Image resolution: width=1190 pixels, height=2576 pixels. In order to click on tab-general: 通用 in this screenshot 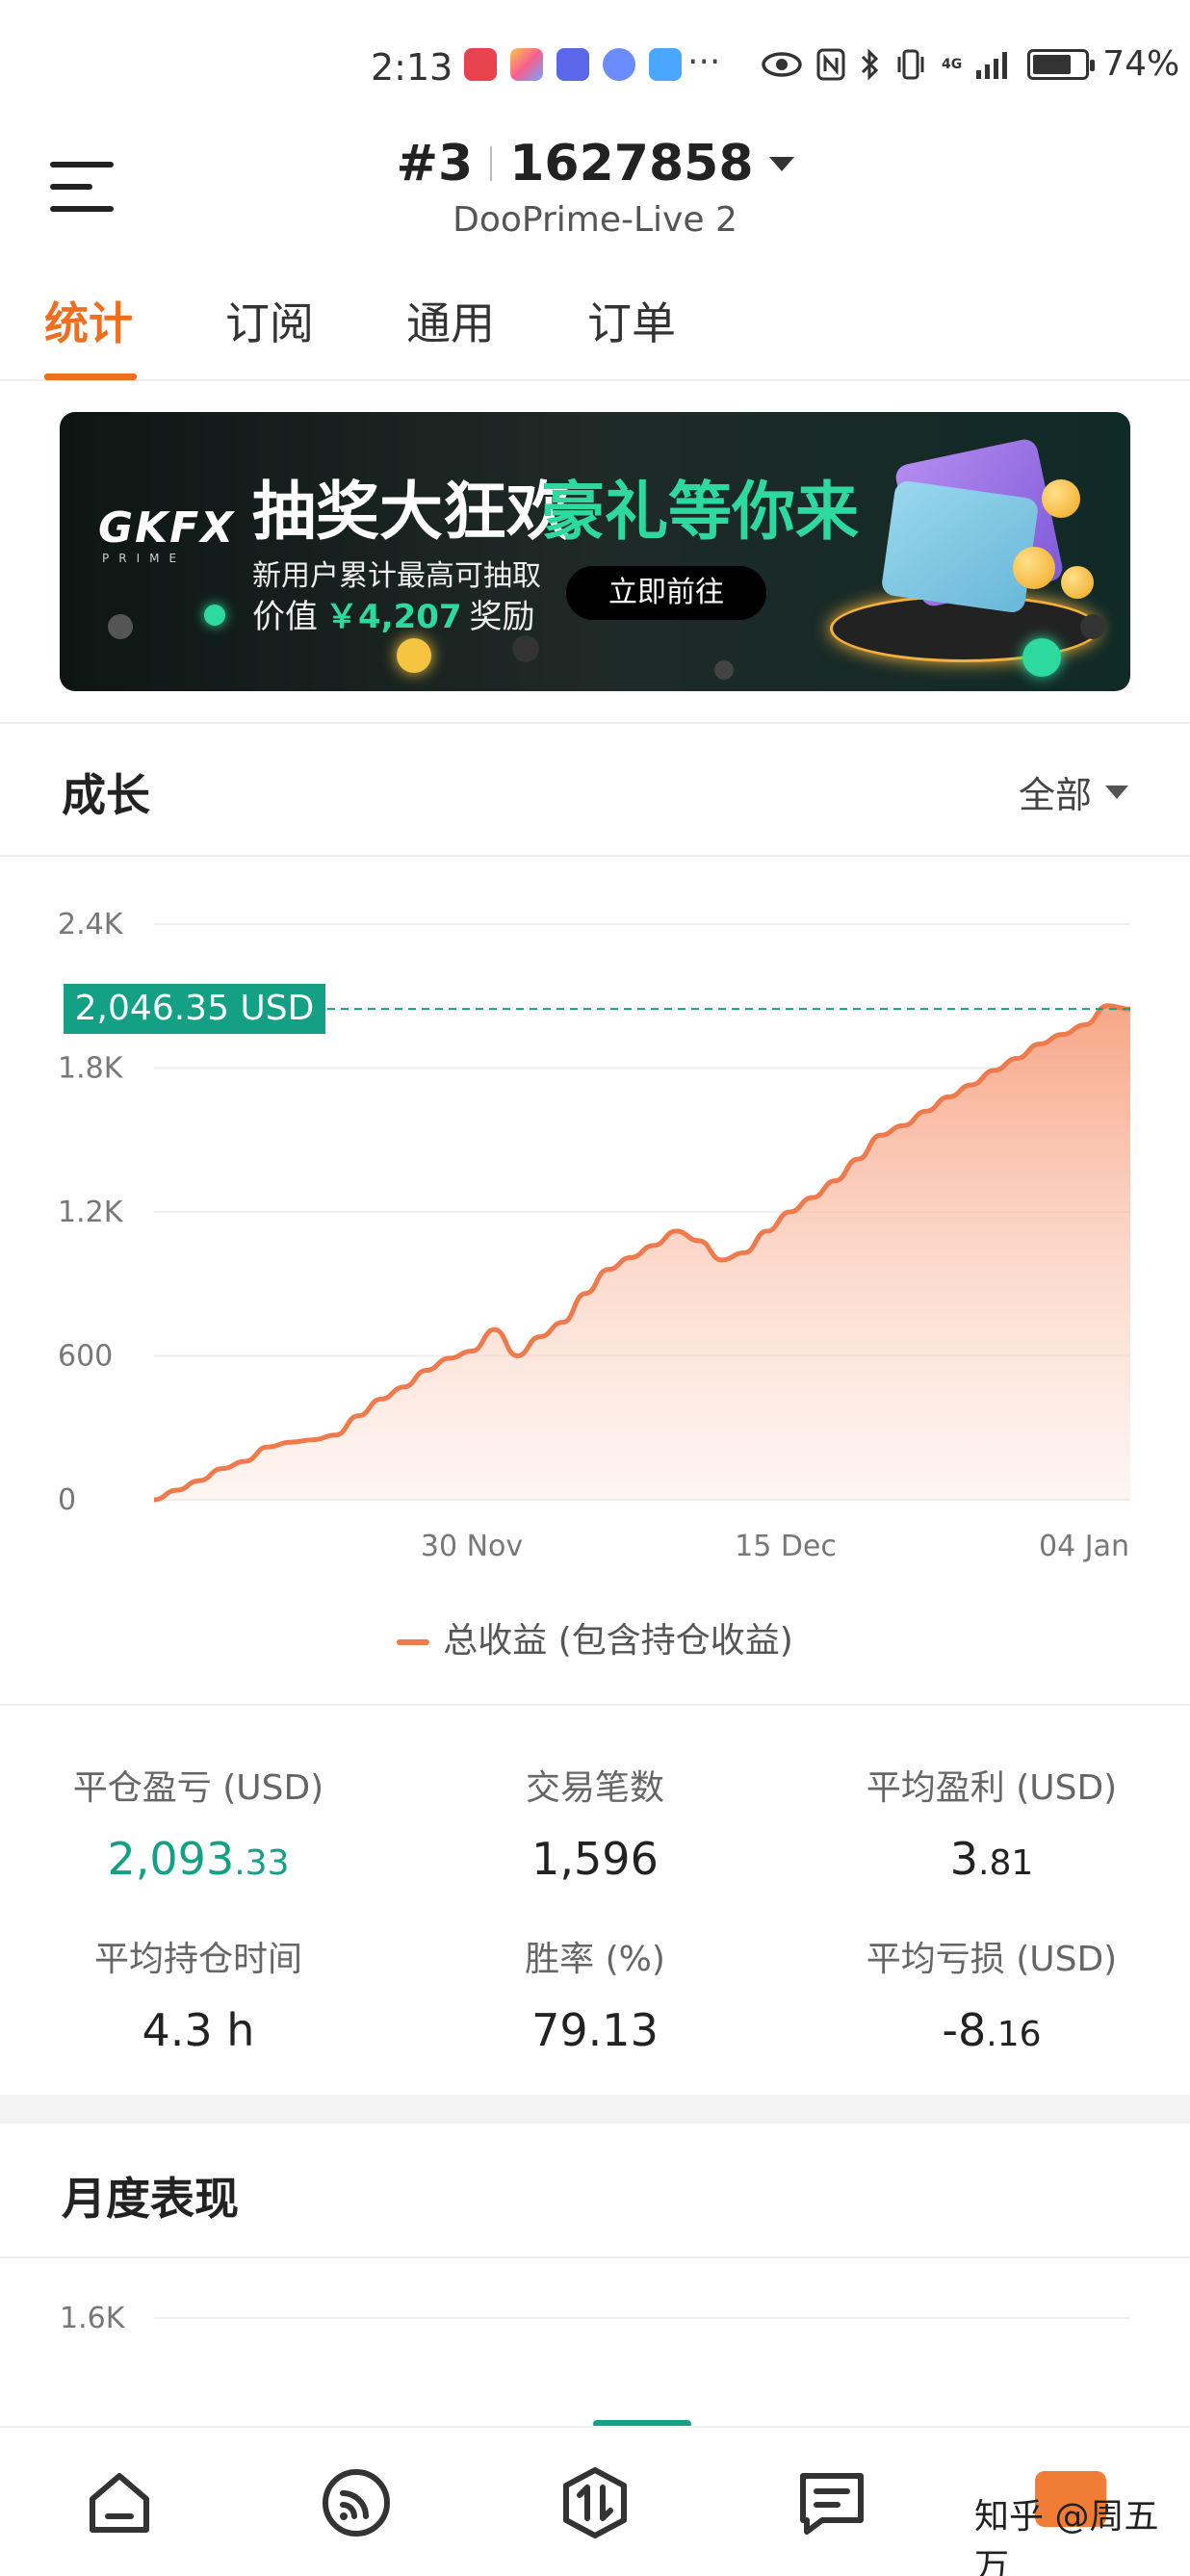, I will do `click(451, 320)`.